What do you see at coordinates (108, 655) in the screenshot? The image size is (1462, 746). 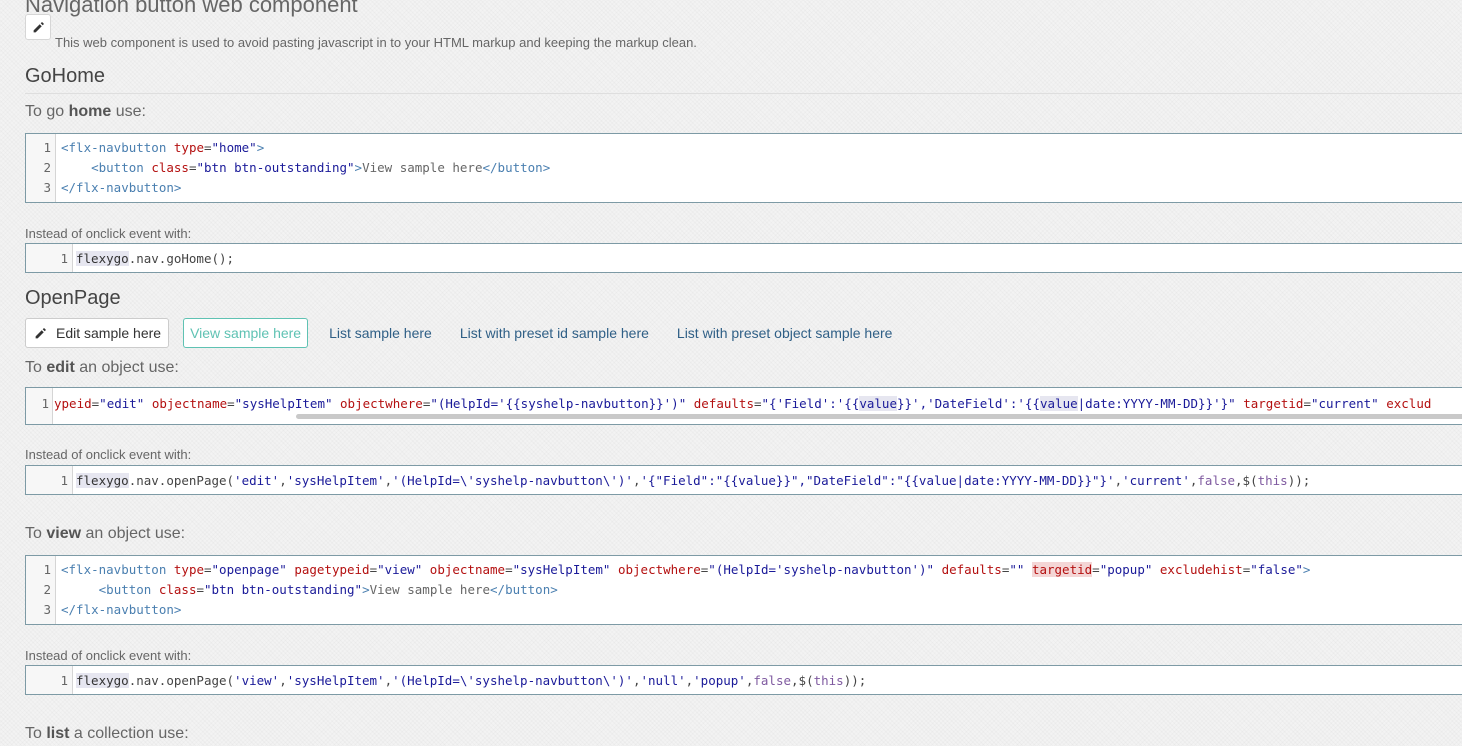 I see `view-instead-label: Instead of onclick event with:` at bounding box center [108, 655].